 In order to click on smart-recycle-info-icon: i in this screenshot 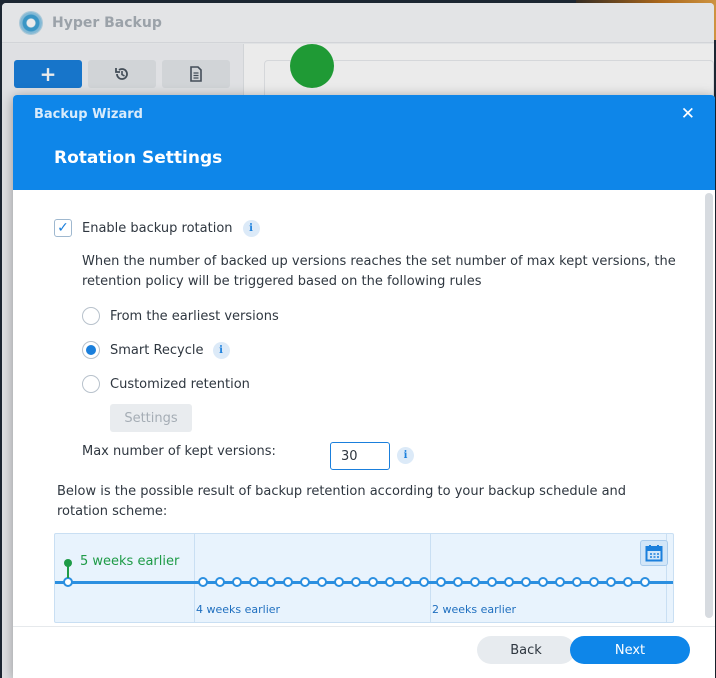, I will do `click(221, 350)`.